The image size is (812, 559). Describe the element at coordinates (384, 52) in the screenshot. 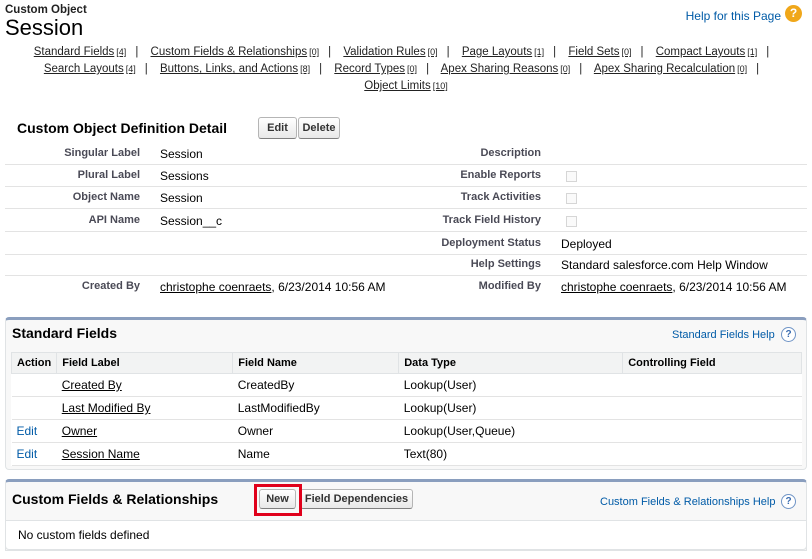

I see `nav-link-validation-rules: Validation Rules` at that location.